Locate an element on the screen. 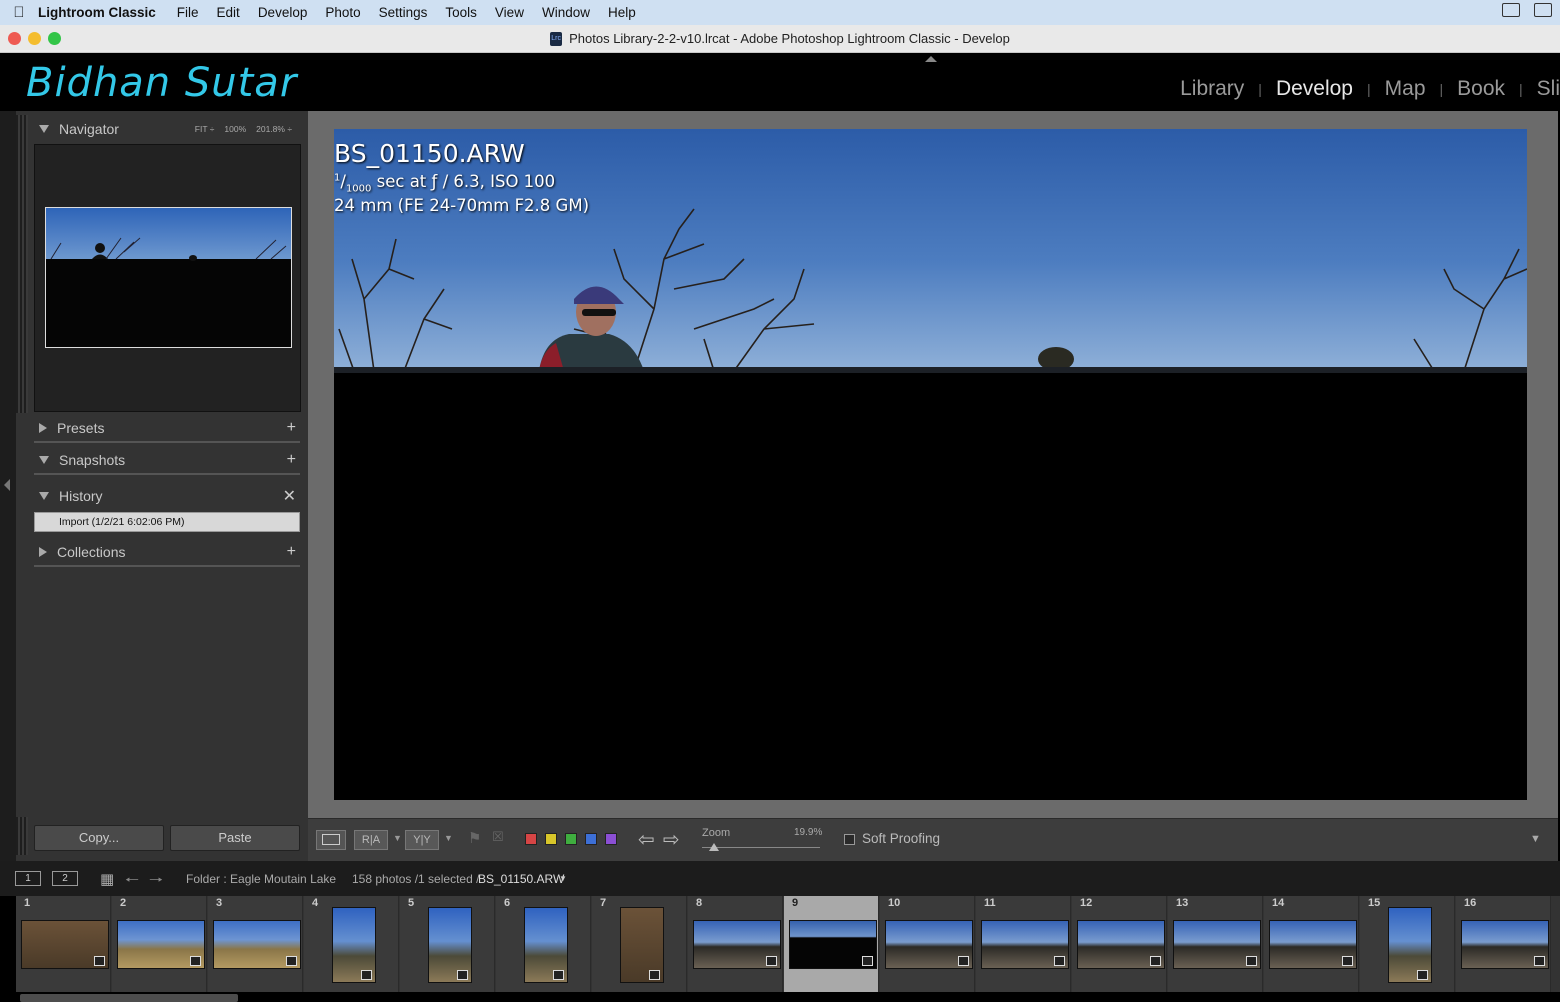 The height and width of the screenshot is (1002, 1560). previous-photo-icon: ⇦ is located at coordinates (646, 839).